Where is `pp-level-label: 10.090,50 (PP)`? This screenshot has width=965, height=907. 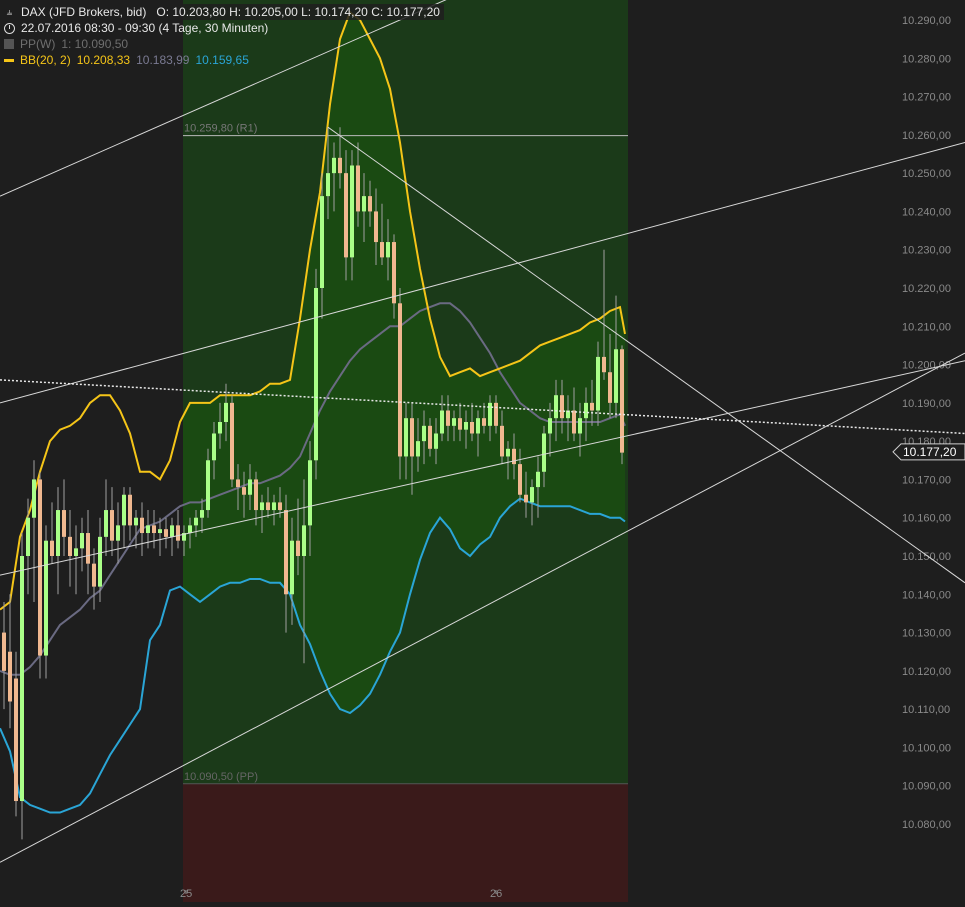
pp-level-label: 10.090,50 (PP) is located at coordinates (221, 777).